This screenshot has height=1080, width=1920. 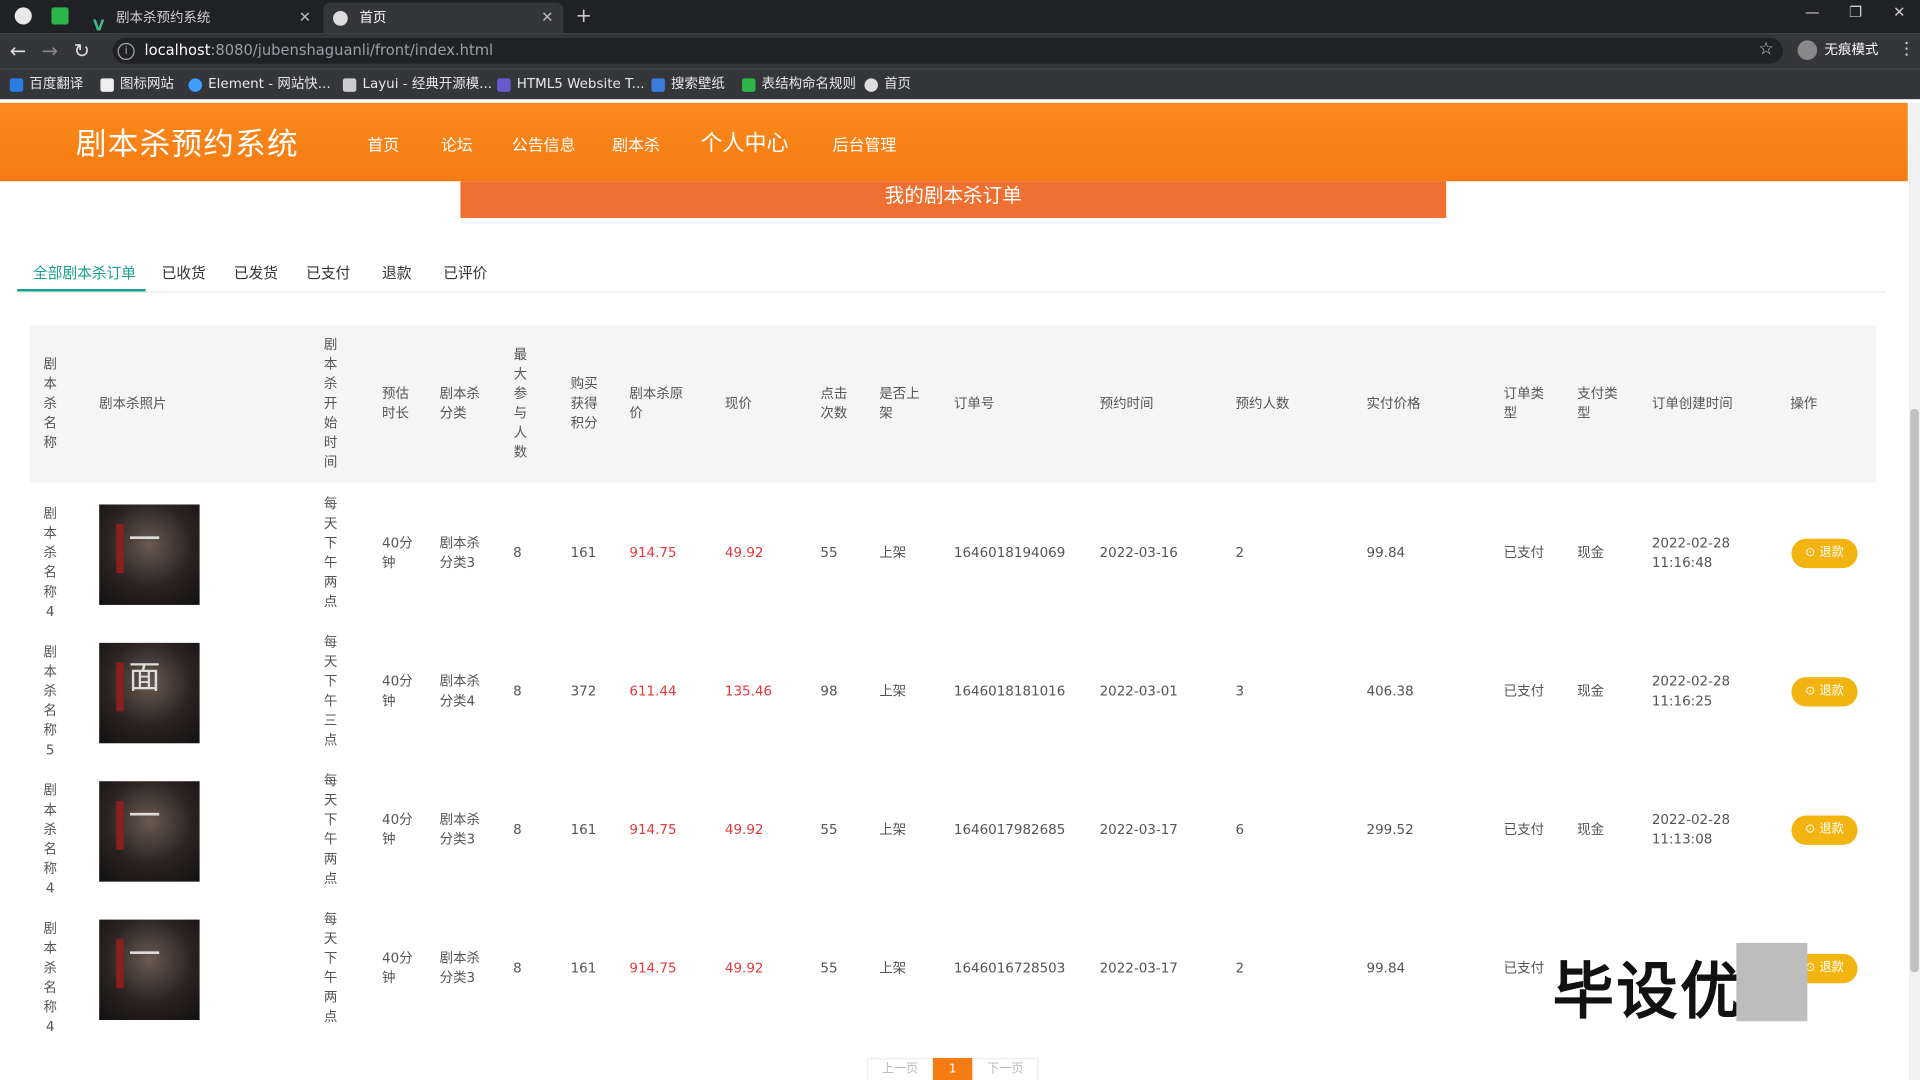 What do you see at coordinates (396, 272) in the screenshot?
I see `tab-refund: 退款` at bounding box center [396, 272].